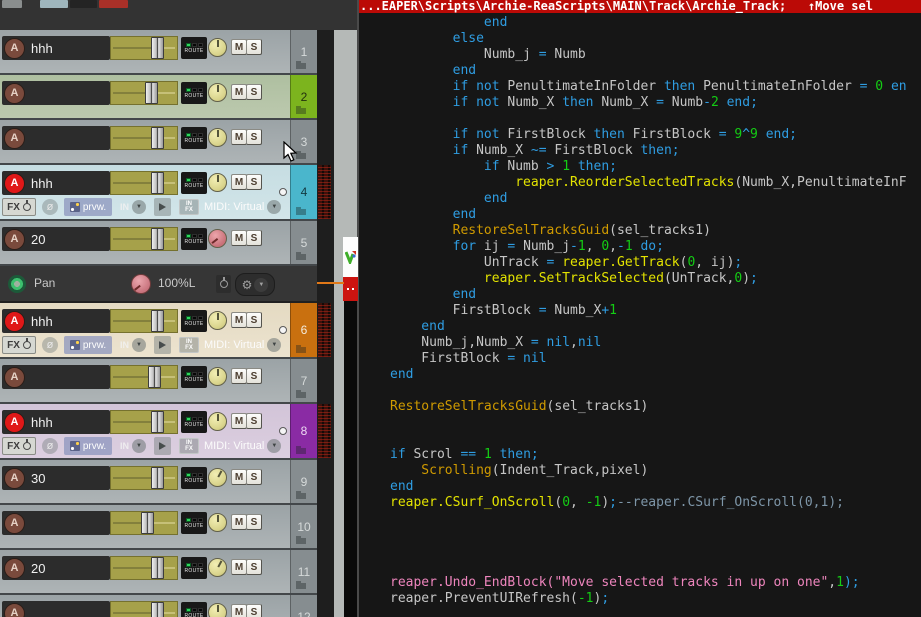 Image resolution: width=921 pixels, height=617 pixels. What do you see at coordinates (303, 192) in the screenshot?
I see `track-number: 4` at bounding box center [303, 192].